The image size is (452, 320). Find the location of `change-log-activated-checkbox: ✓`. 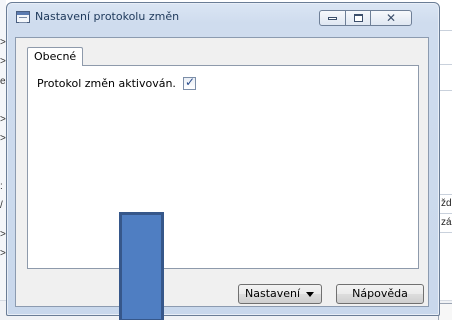

change-log-activated-checkbox: ✓ is located at coordinates (189, 82).